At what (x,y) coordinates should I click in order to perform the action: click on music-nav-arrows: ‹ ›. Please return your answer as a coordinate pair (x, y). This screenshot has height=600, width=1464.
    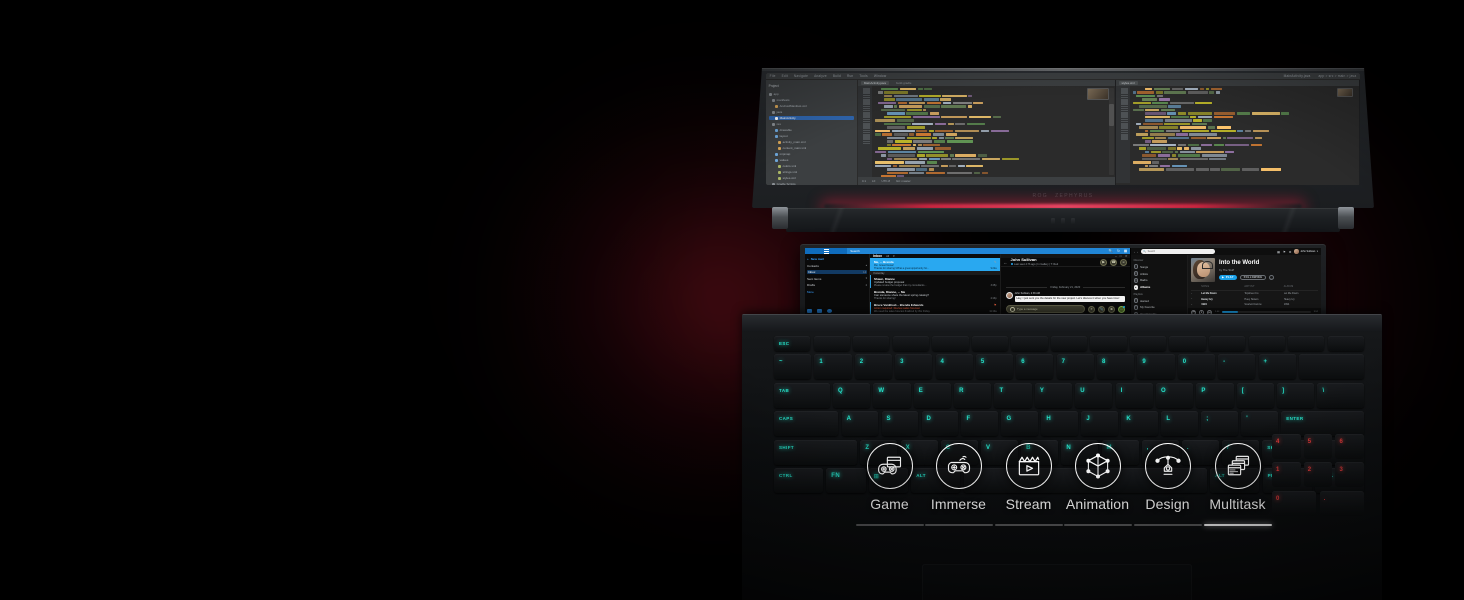
    Looking at the image, I should click on (1136, 252).